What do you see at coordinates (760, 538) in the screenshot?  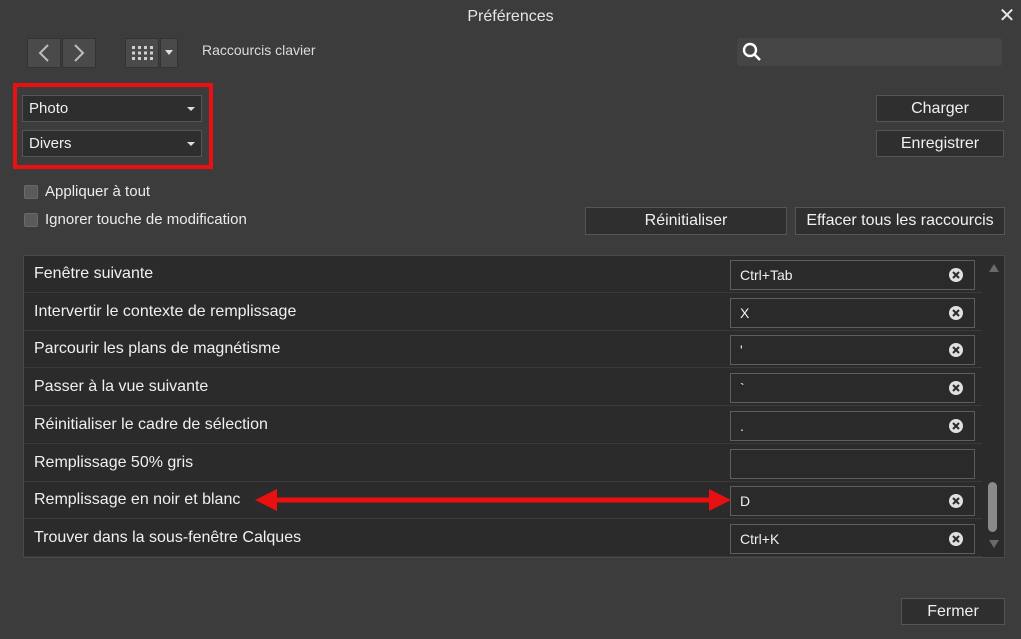 I see `shortcut-key: Ctrl+K` at bounding box center [760, 538].